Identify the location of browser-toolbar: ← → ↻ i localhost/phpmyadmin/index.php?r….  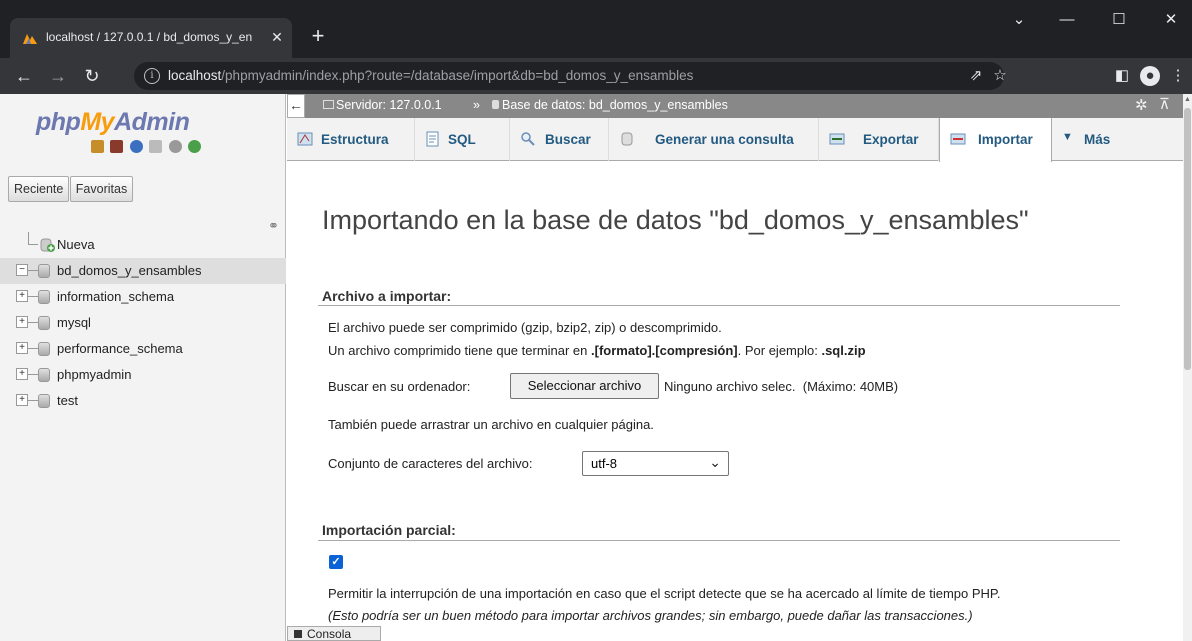
(596, 76).